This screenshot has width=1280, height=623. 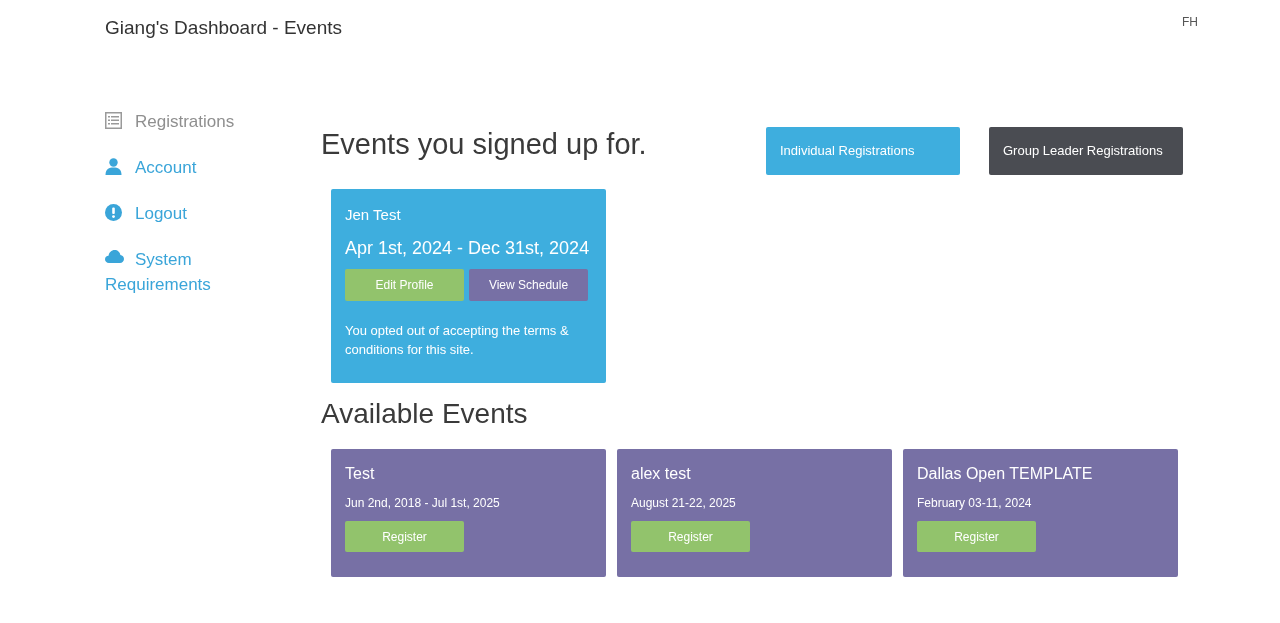 I want to click on edit-profile-button: Edit Profile, so click(x=404, y=285).